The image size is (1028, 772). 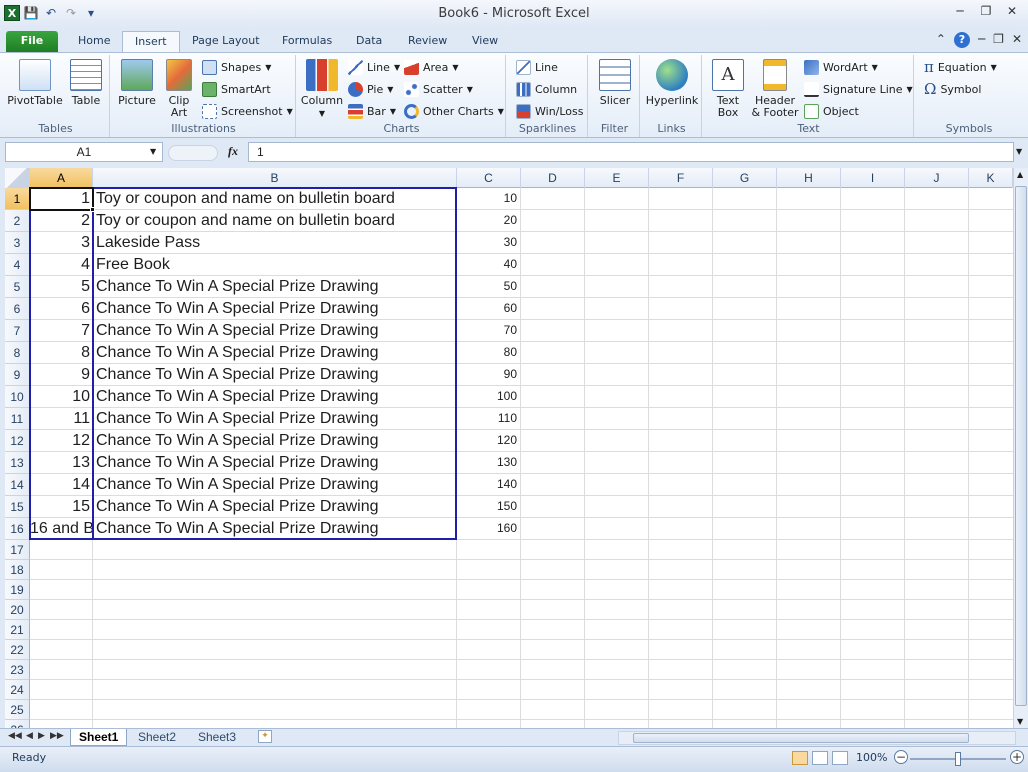 I want to click on wordart-button: WordArt ▼, so click(x=841, y=67).